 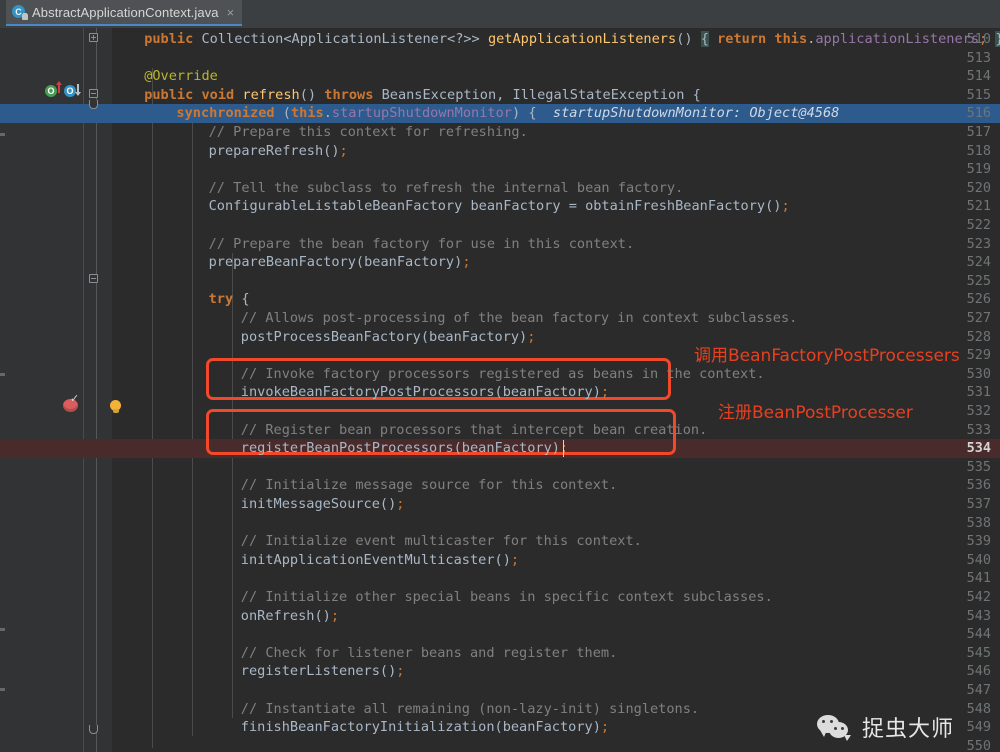 I want to click on fold-region-line, so click(x=96, y=390).